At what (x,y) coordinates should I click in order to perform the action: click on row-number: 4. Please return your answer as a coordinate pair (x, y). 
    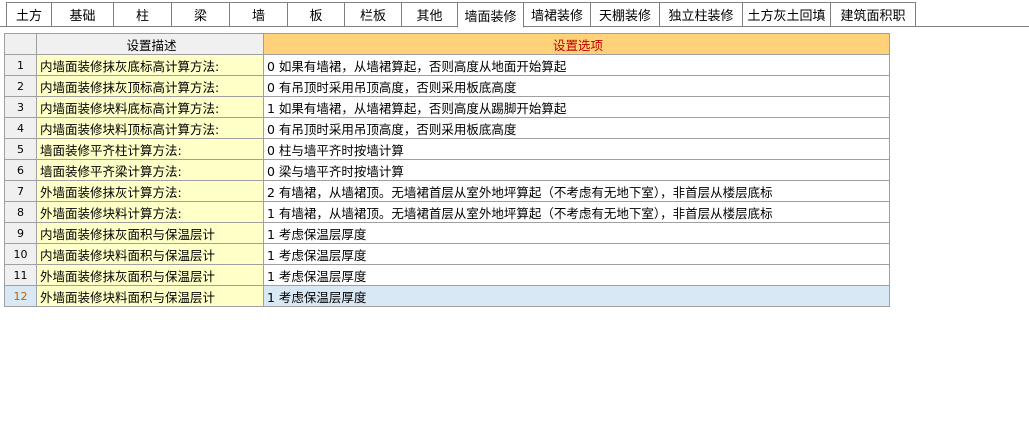
    Looking at the image, I should click on (20, 128).